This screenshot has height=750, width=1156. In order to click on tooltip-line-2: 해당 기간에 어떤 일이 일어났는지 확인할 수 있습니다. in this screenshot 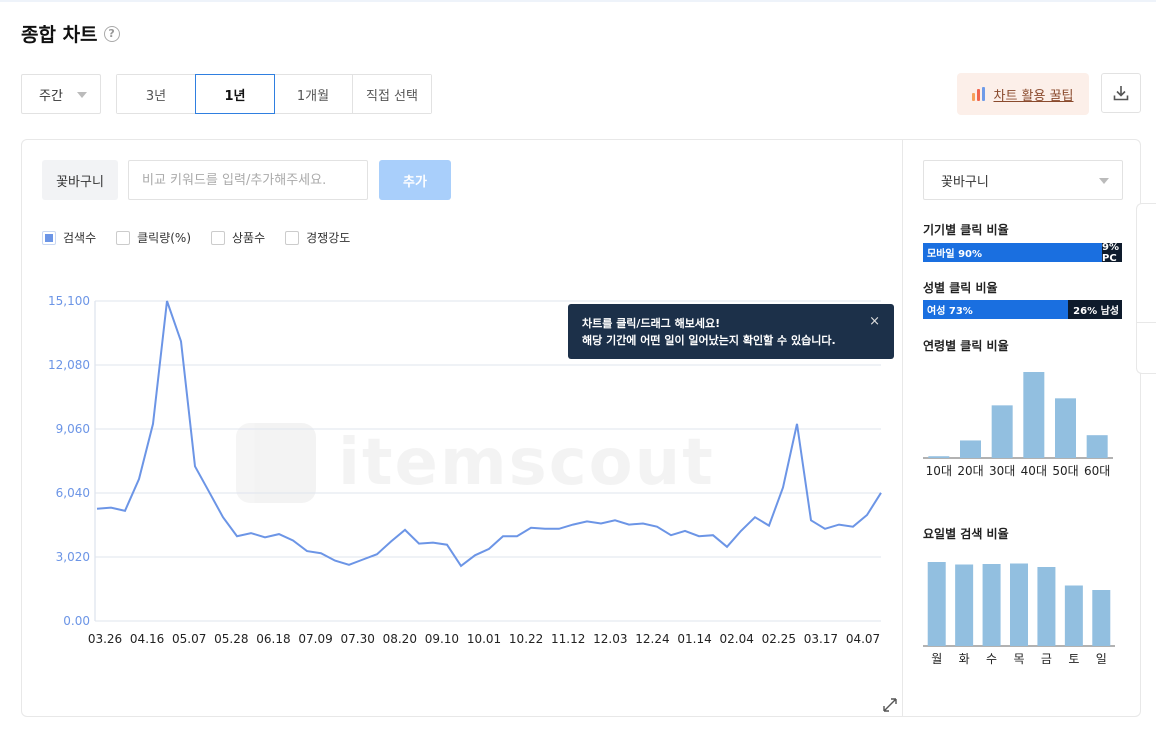, I will do `click(709, 340)`.